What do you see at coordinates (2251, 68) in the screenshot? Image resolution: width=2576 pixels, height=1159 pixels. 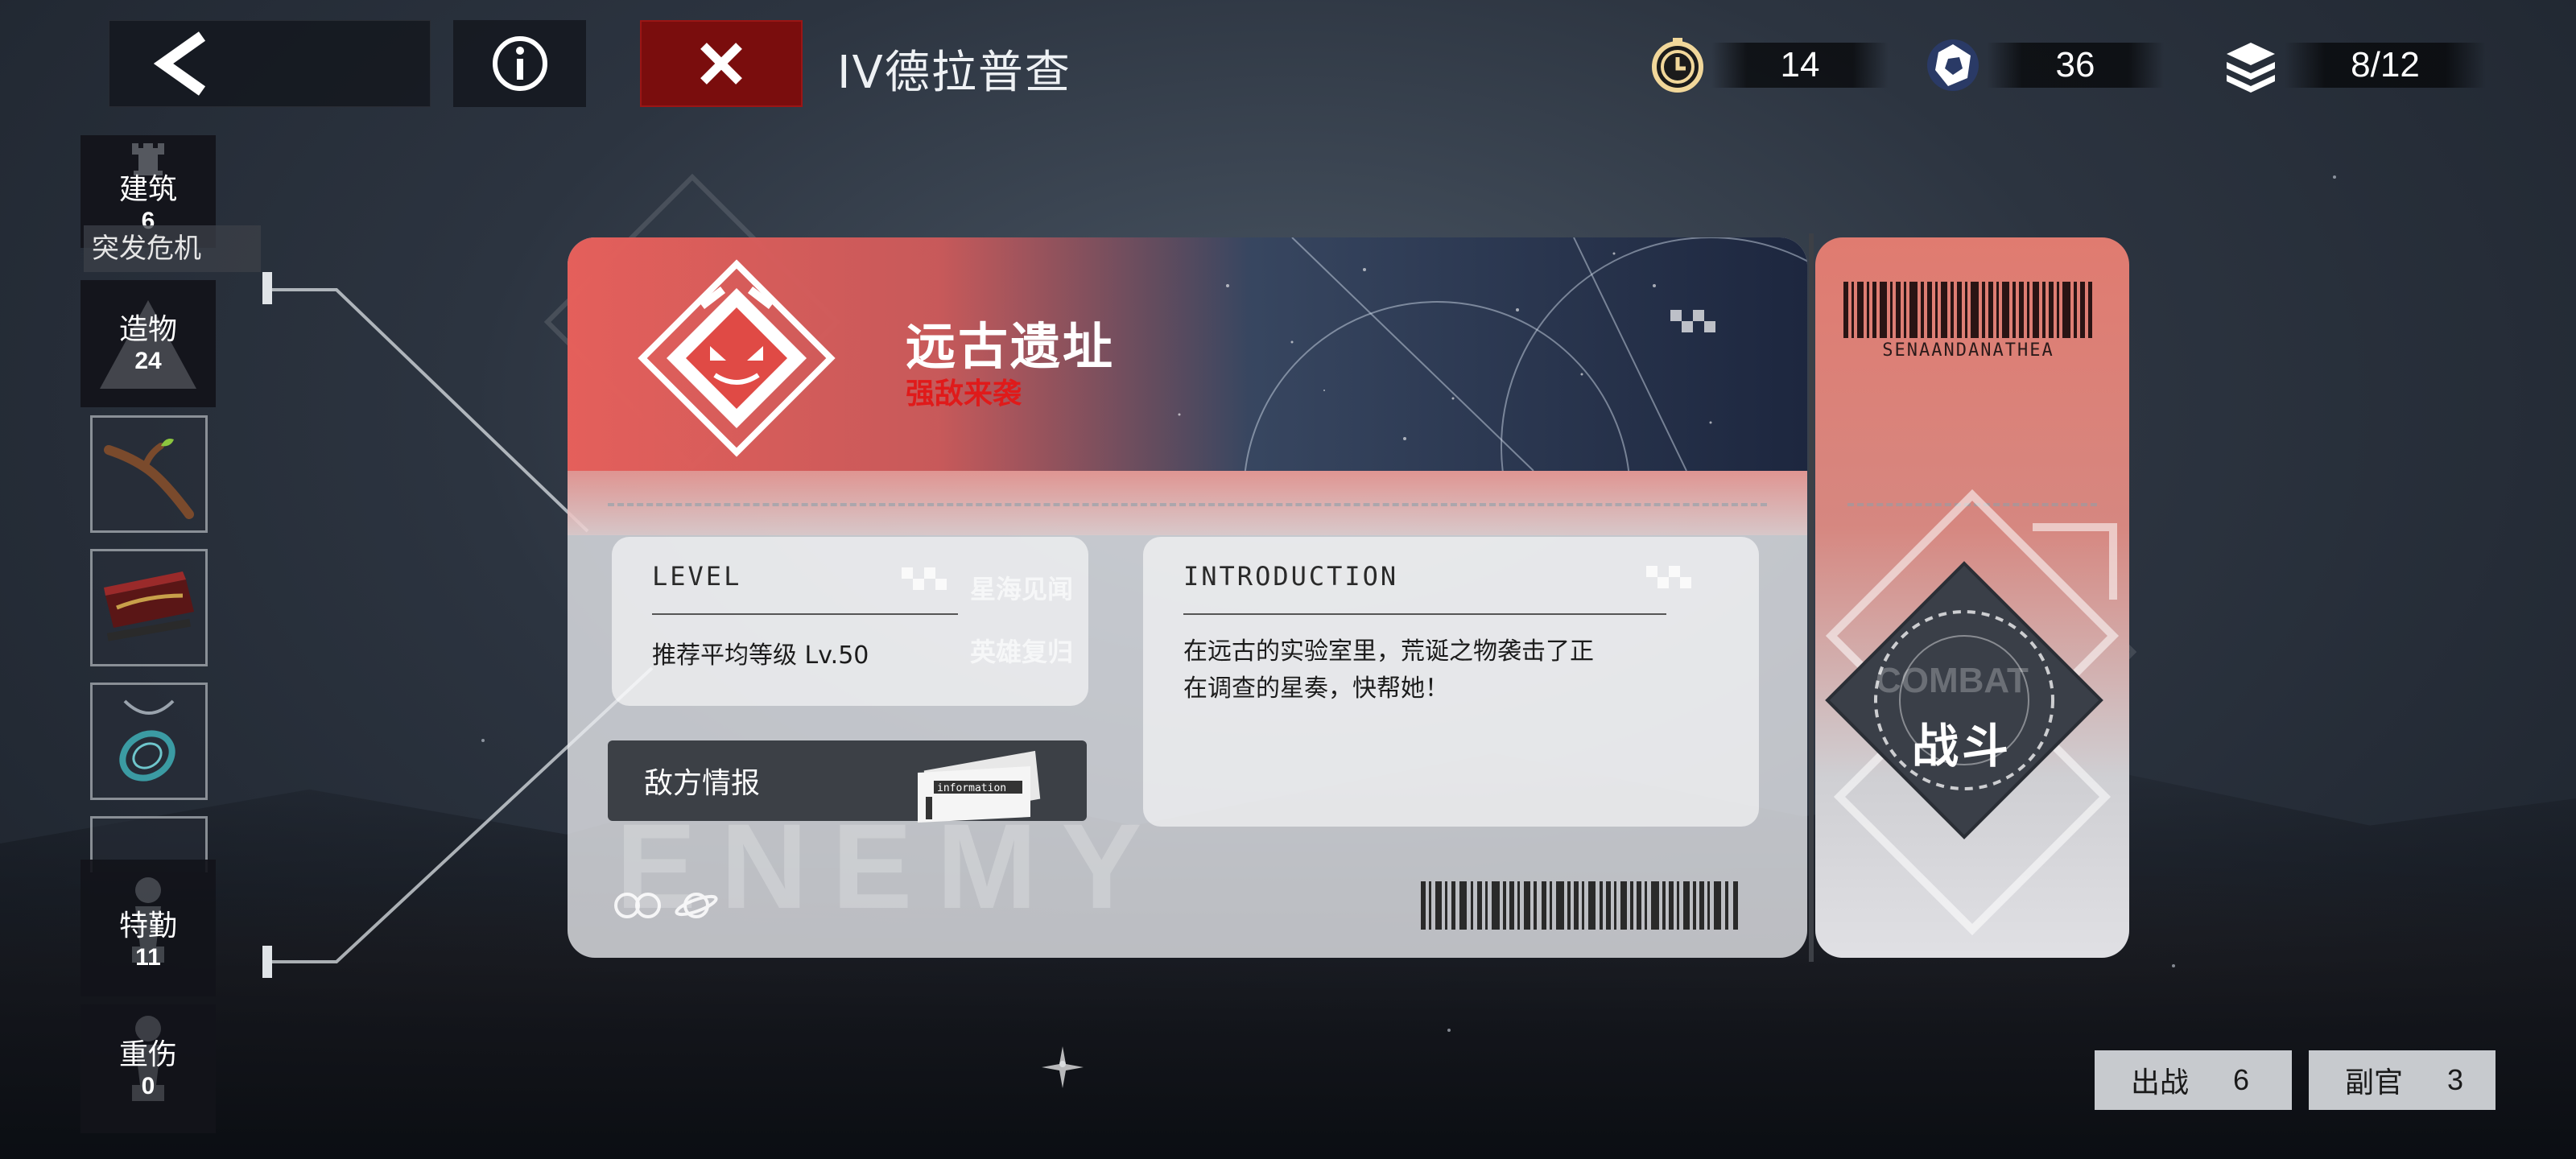 I see `stack-icon` at bounding box center [2251, 68].